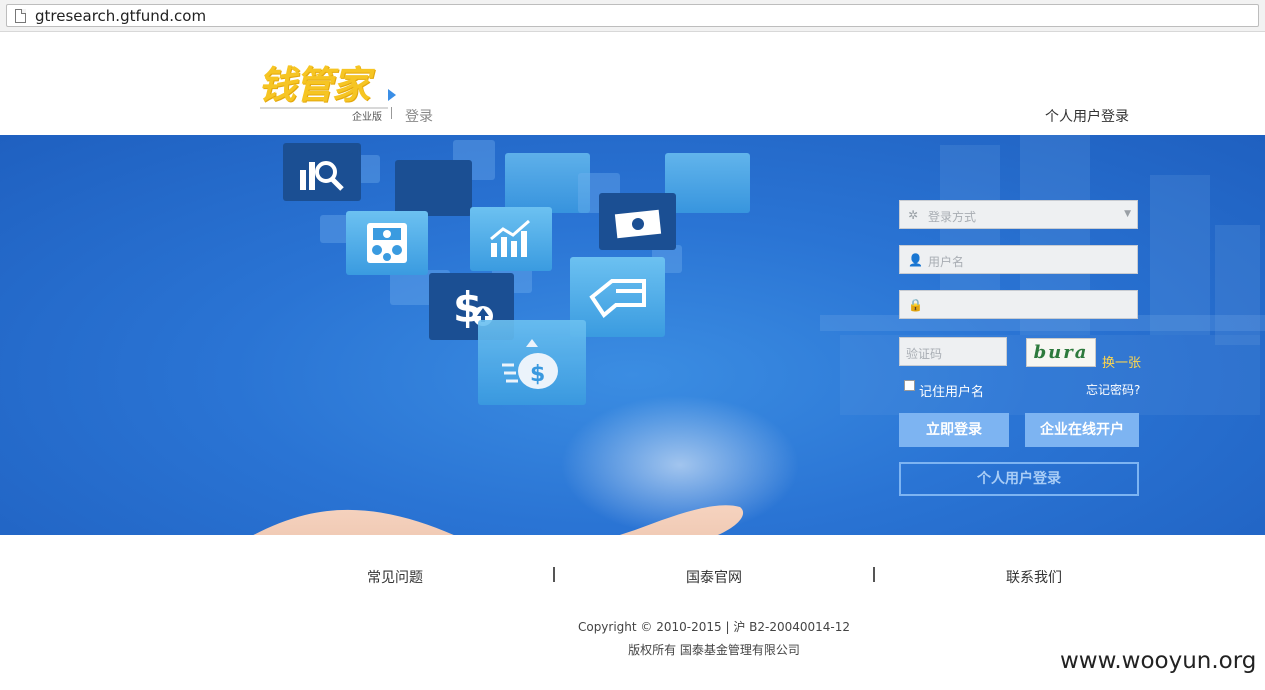  Describe the element at coordinates (367, 117) in the screenshot. I see `edition-label: 企业版` at that location.